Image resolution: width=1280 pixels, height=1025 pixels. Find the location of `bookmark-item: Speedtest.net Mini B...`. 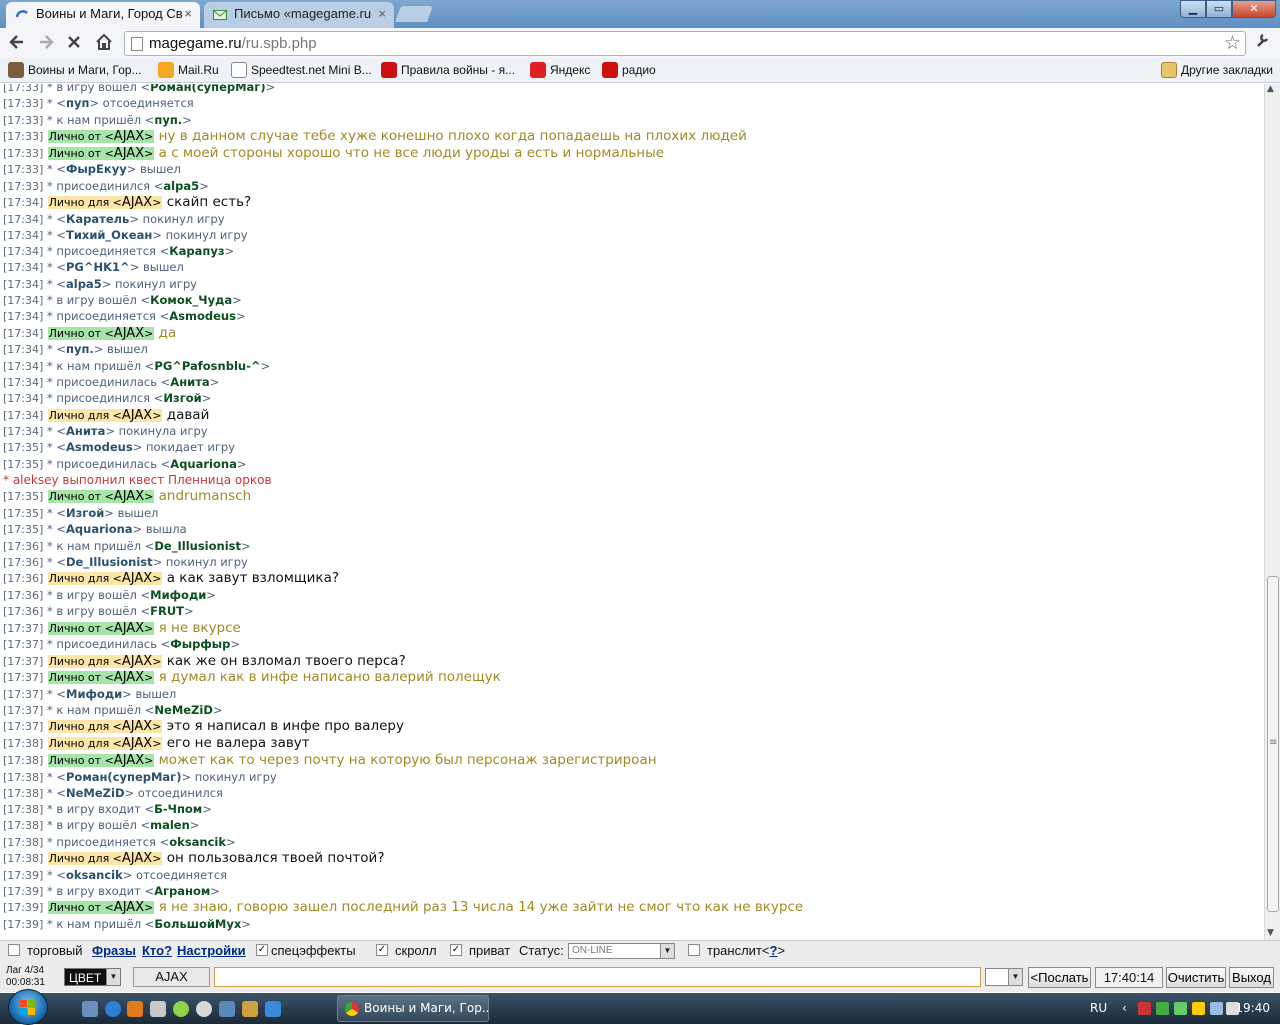

bookmark-item: Speedtest.net Mini B... is located at coordinates (301, 70).